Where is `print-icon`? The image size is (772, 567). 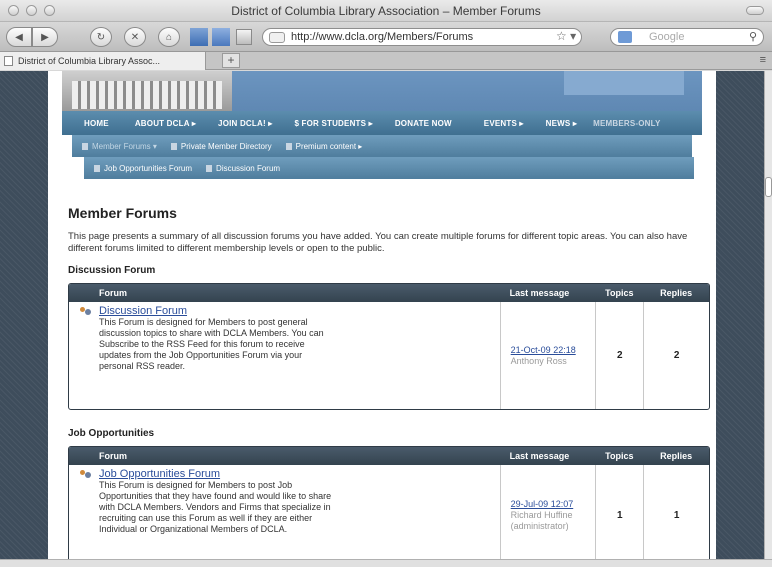
print-icon is located at coordinates (244, 37).